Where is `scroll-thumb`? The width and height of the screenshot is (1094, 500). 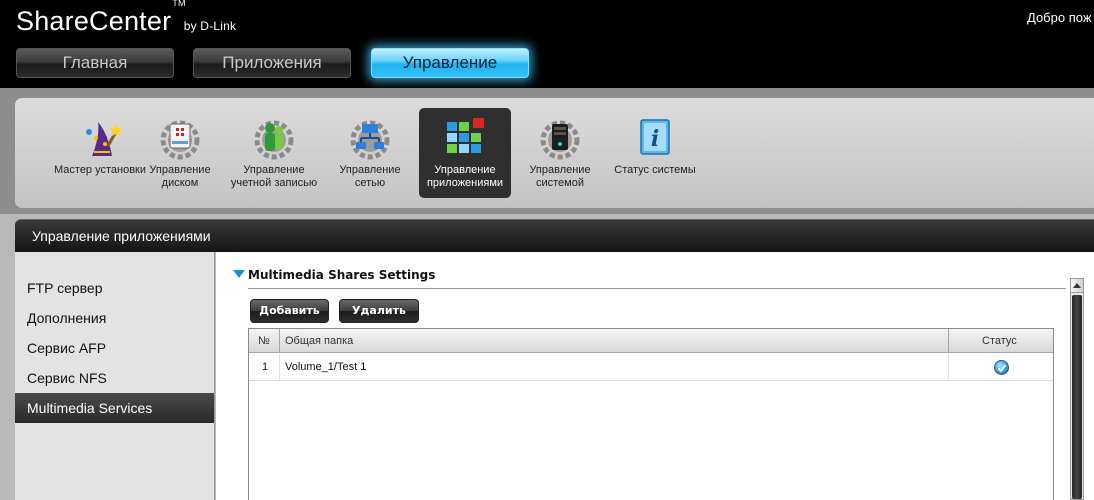 scroll-thumb is located at coordinates (1077, 397).